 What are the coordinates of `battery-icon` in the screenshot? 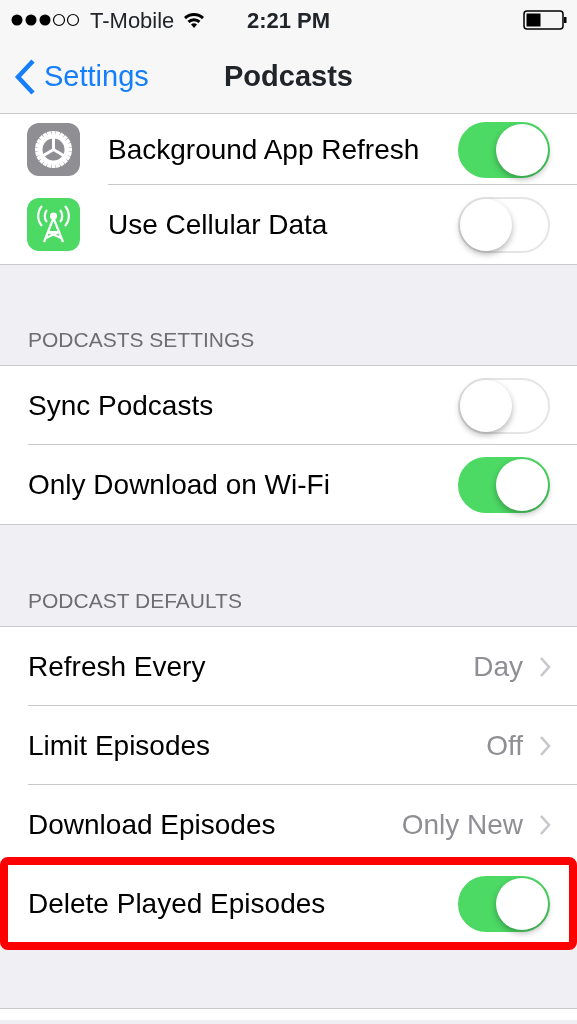 It's located at (545, 20).